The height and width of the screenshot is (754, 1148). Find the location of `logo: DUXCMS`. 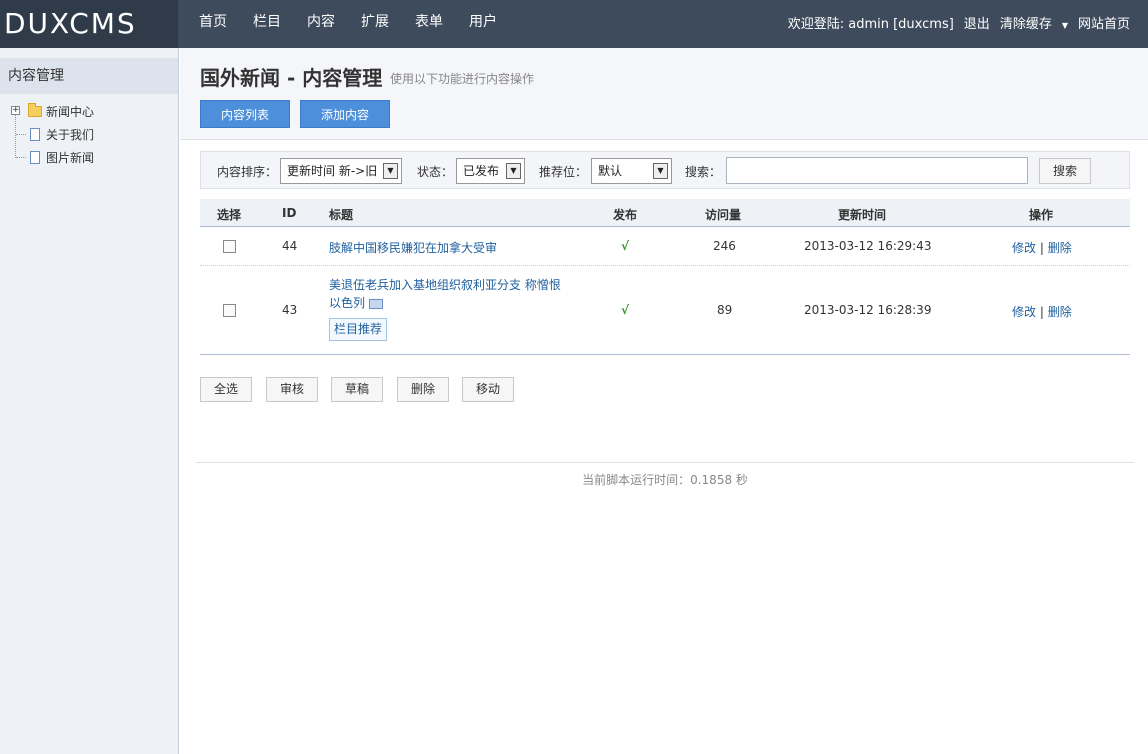

logo: DUXCMS is located at coordinates (89, 24).